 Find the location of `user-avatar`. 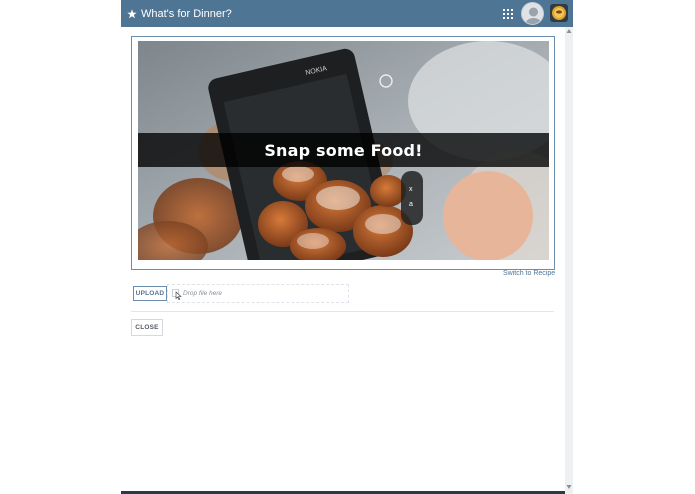

user-avatar is located at coordinates (532, 13).